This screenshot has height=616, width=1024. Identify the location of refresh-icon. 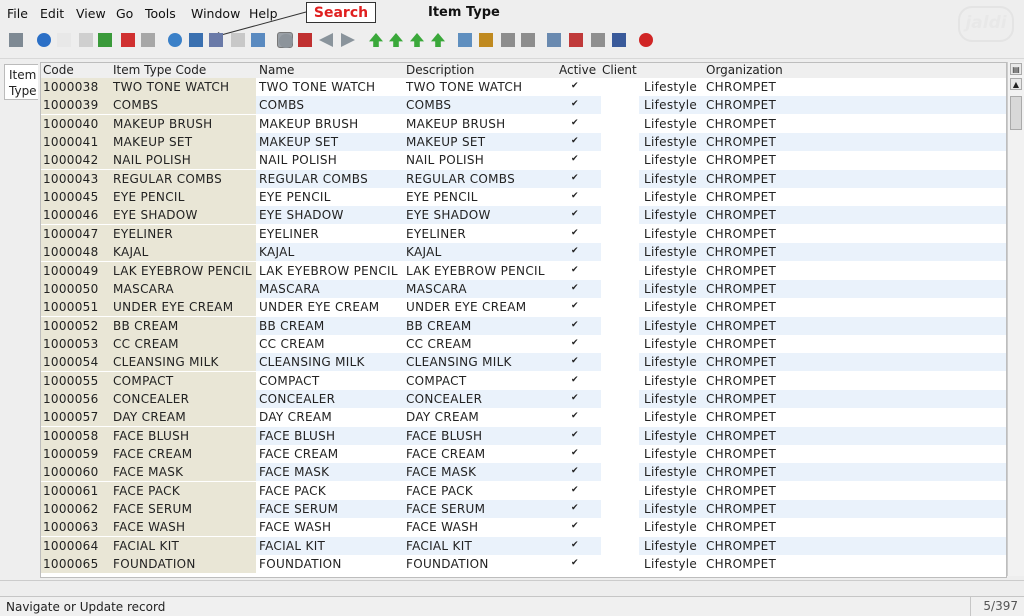
(175, 40).